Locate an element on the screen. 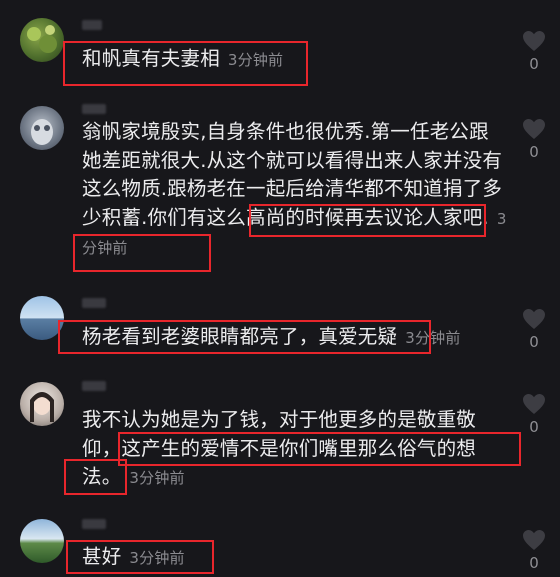  green-leaves-icon is located at coordinates (42, 39).